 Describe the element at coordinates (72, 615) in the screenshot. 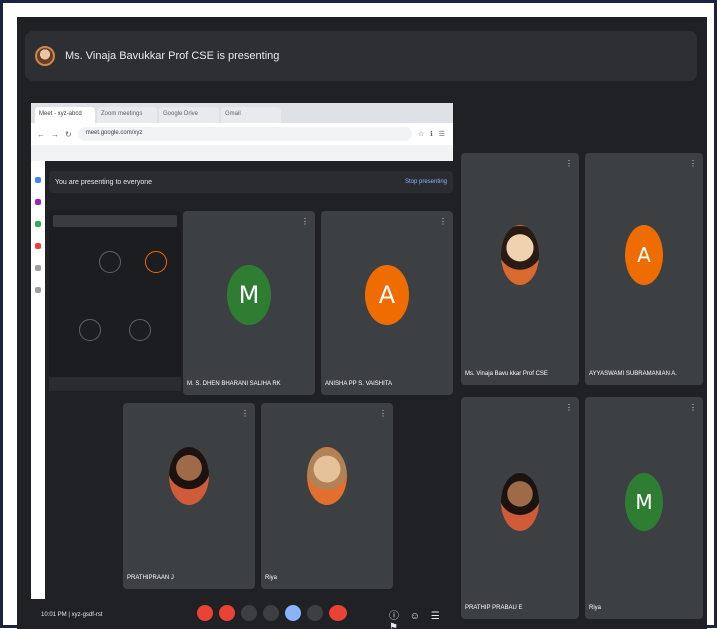

I see `meeting-info: 10:01 PM | xyz-gsdf-rst` at that location.